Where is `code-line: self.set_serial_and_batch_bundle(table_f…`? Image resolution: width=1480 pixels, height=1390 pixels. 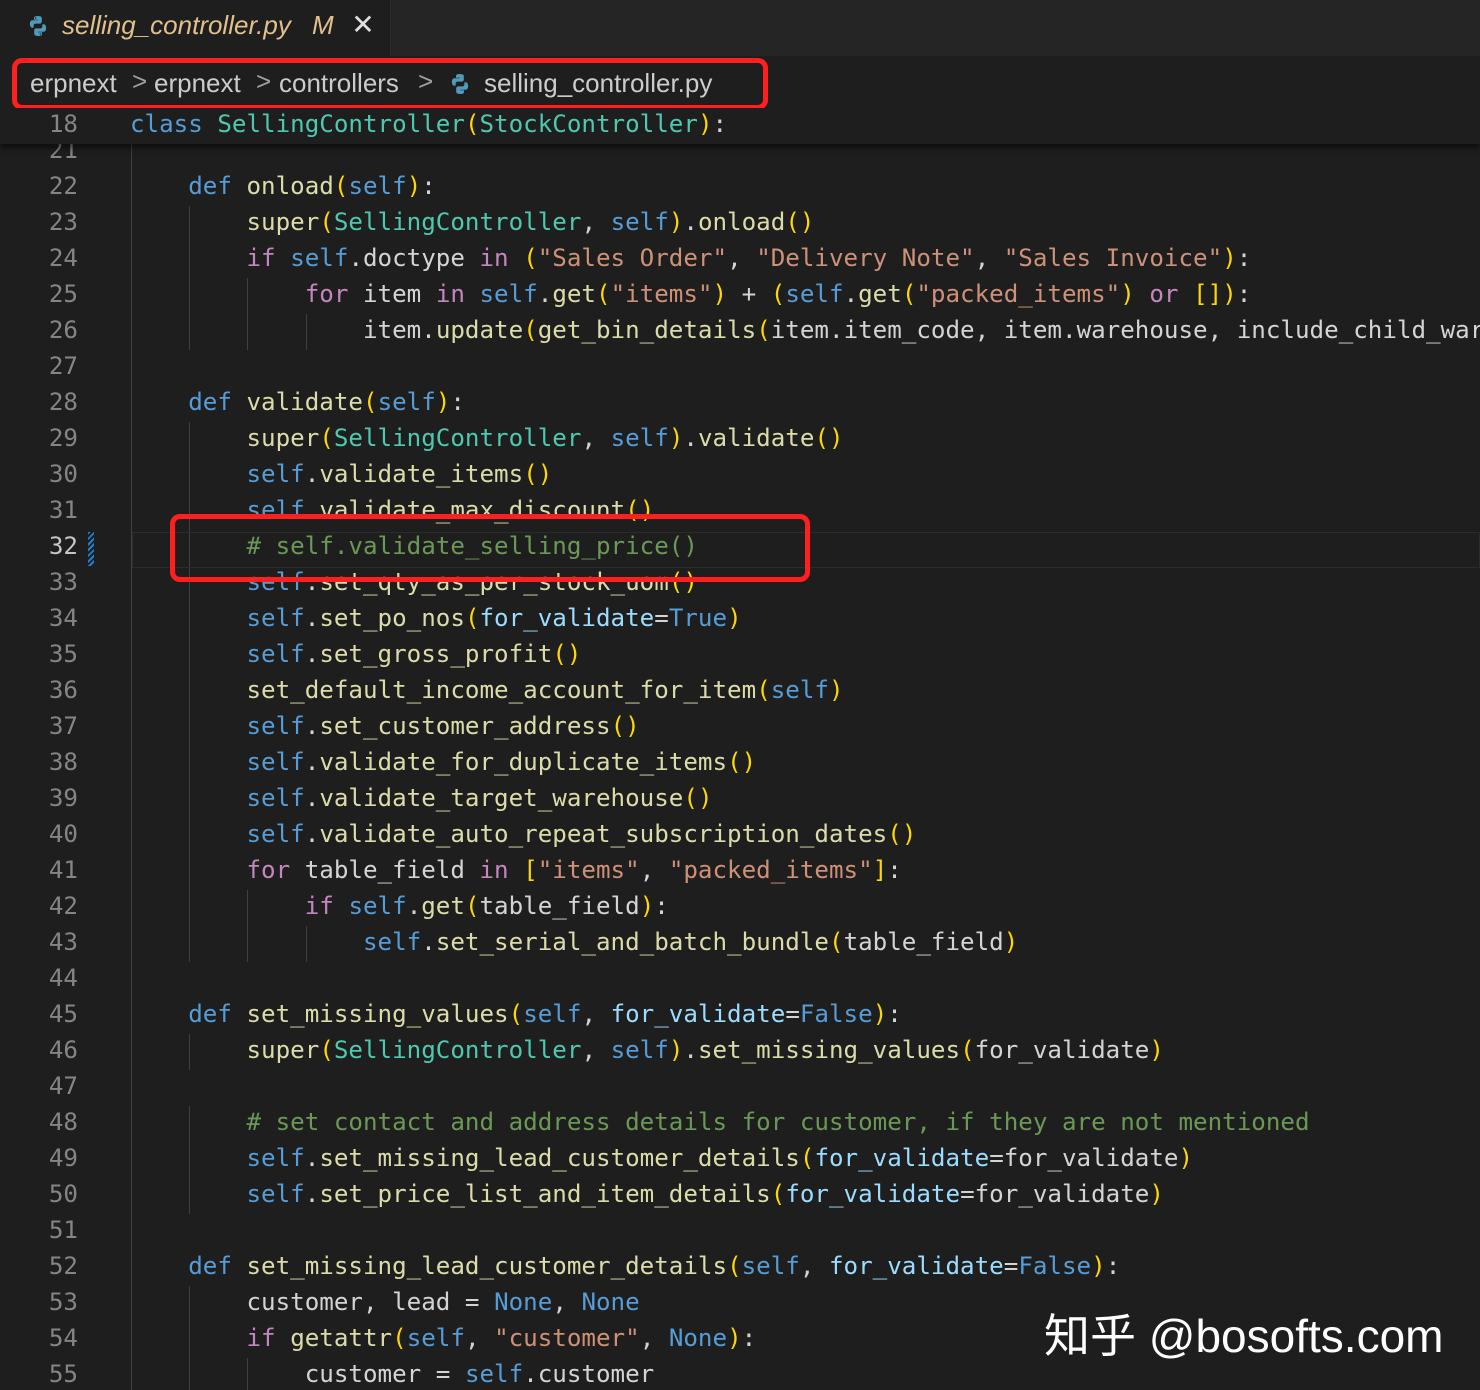
code-line: self.set_serial_and_batch_bundle(table_f… is located at coordinates (574, 942).